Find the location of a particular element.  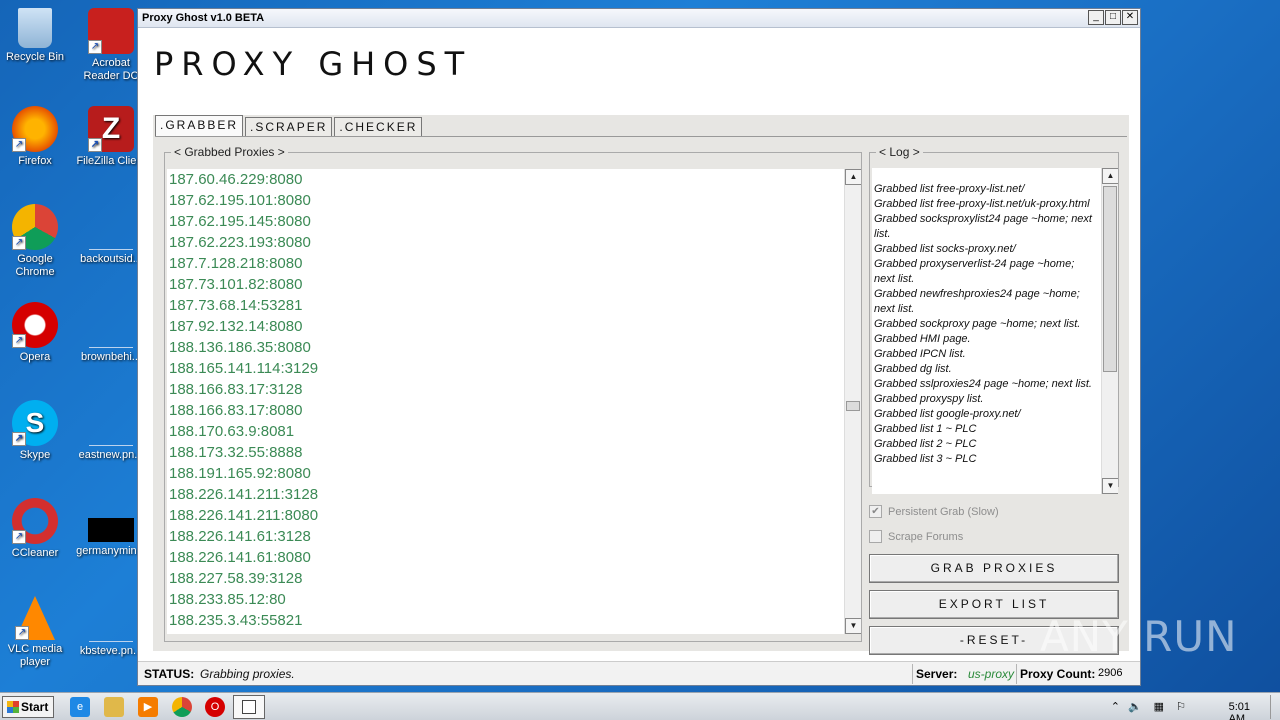

opera-icon: ↗ Opera is located at coordinates (35, 333).